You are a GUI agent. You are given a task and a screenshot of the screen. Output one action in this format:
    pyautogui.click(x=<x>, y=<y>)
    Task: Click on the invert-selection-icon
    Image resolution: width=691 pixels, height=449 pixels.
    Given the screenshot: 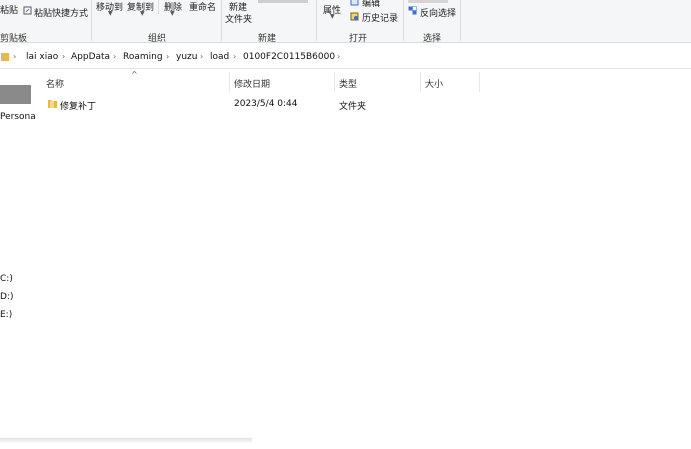 What is the action you would take?
    pyautogui.click(x=412, y=10)
    